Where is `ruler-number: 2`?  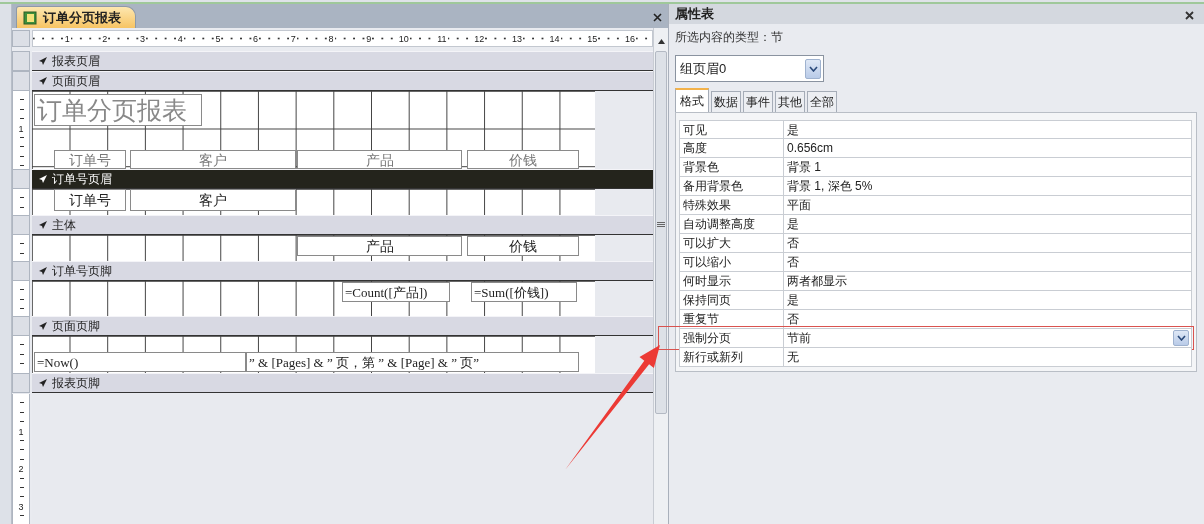 ruler-number: 2 is located at coordinates (105, 38).